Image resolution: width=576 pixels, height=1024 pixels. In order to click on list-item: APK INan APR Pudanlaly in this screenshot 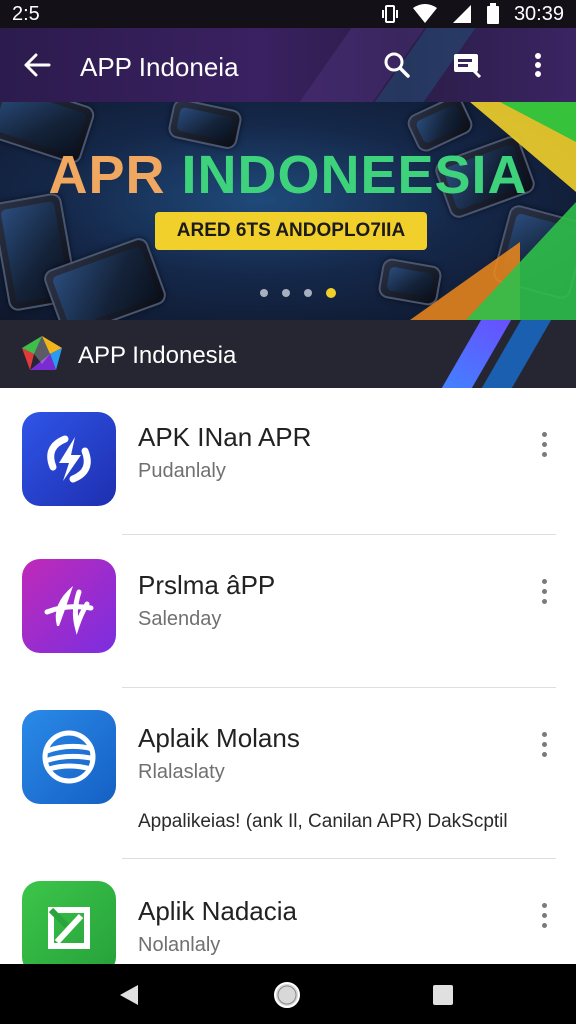, I will do `click(288, 461)`.